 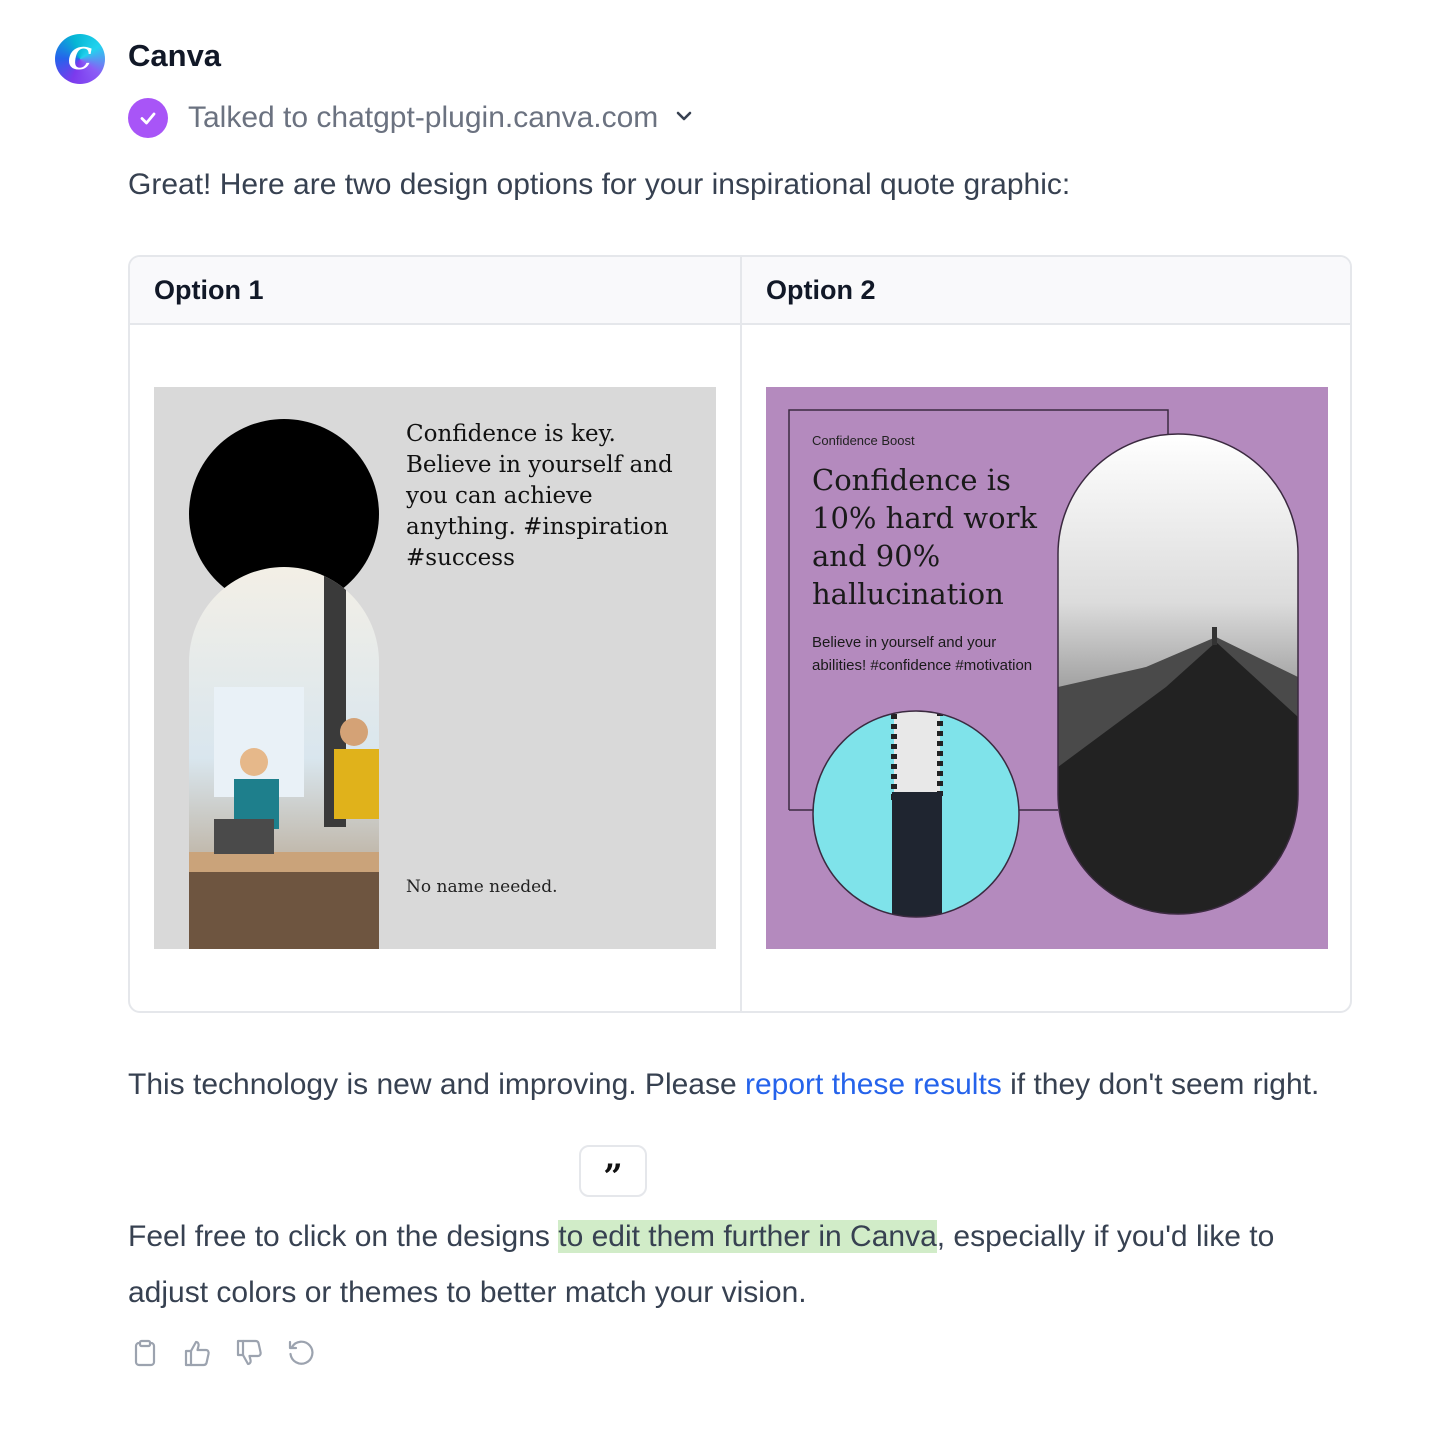 What do you see at coordinates (863, 440) in the screenshot?
I see `design-2-label: Confidence Boost` at bounding box center [863, 440].